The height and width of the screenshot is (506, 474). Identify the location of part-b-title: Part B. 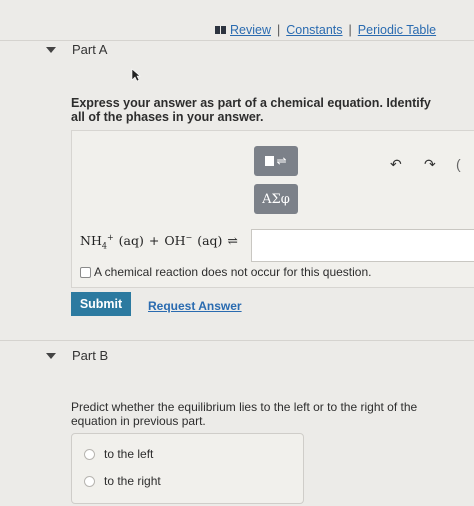
(90, 355).